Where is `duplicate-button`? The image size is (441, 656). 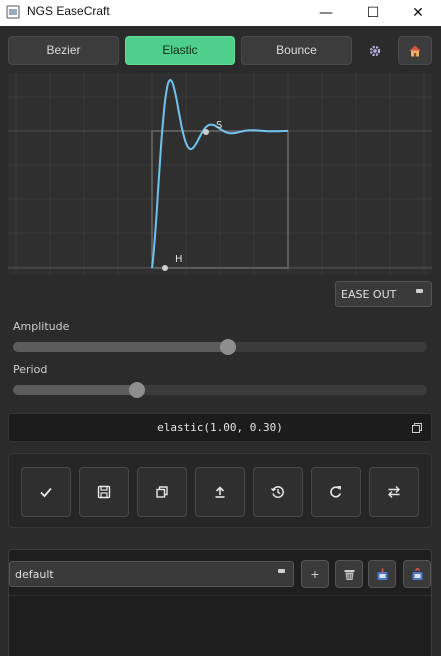 duplicate-button is located at coordinates (162, 492).